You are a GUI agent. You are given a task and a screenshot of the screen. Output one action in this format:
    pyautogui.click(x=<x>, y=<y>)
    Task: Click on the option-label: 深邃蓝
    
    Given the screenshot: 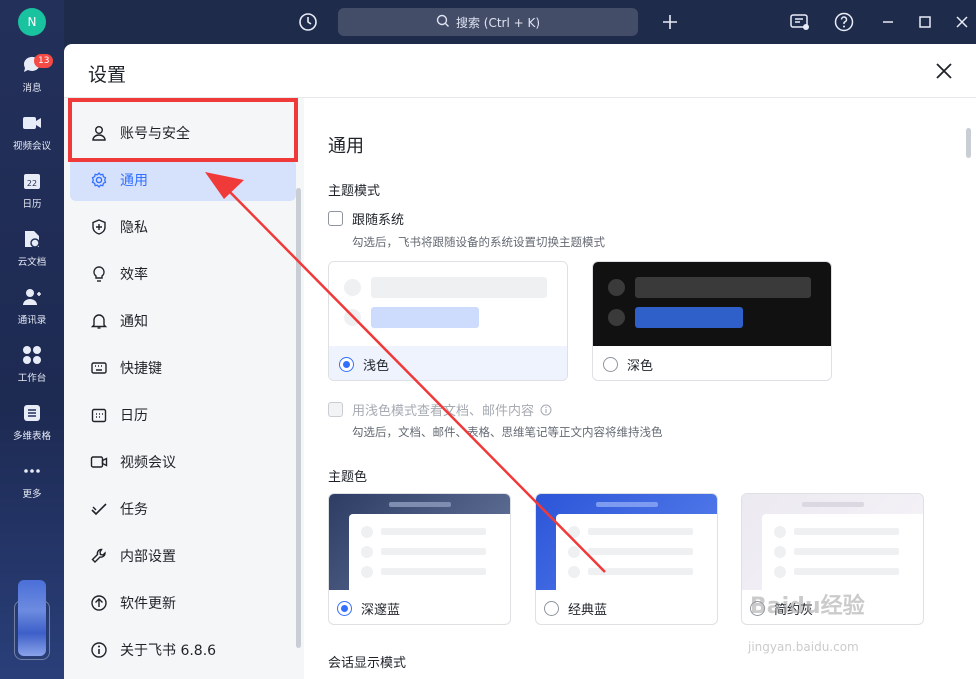 What is the action you would take?
    pyautogui.click(x=381, y=610)
    